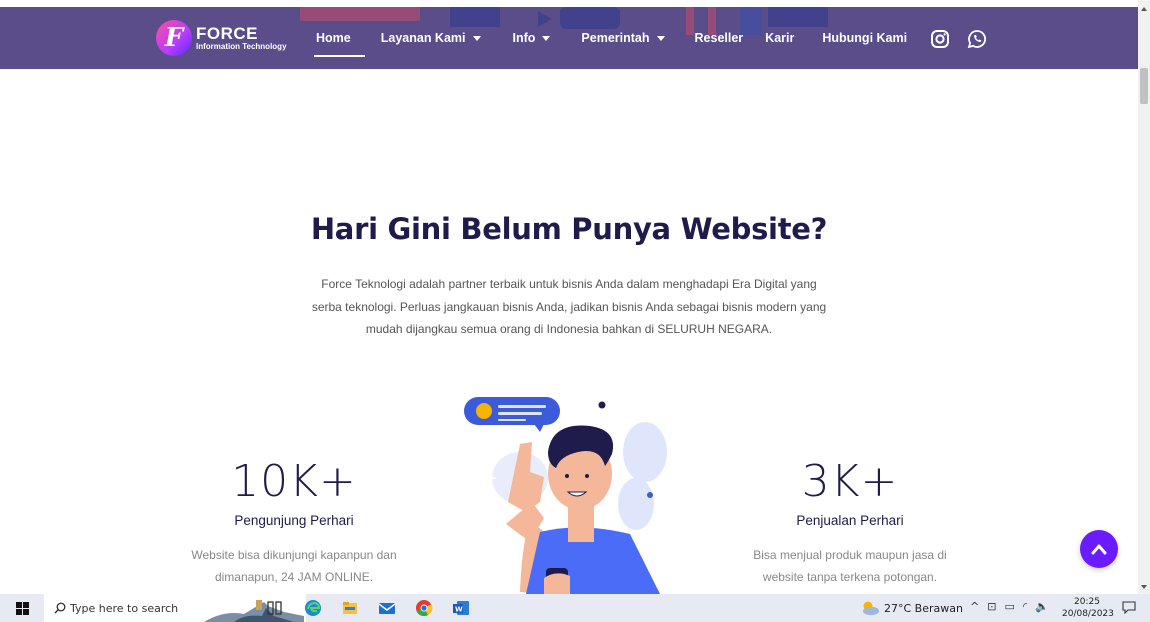 The image size is (1150, 622). What do you see at coordinates (22, 608) in the screenshot?
I see `windows-start-icon` at bounding box center [22, 608].